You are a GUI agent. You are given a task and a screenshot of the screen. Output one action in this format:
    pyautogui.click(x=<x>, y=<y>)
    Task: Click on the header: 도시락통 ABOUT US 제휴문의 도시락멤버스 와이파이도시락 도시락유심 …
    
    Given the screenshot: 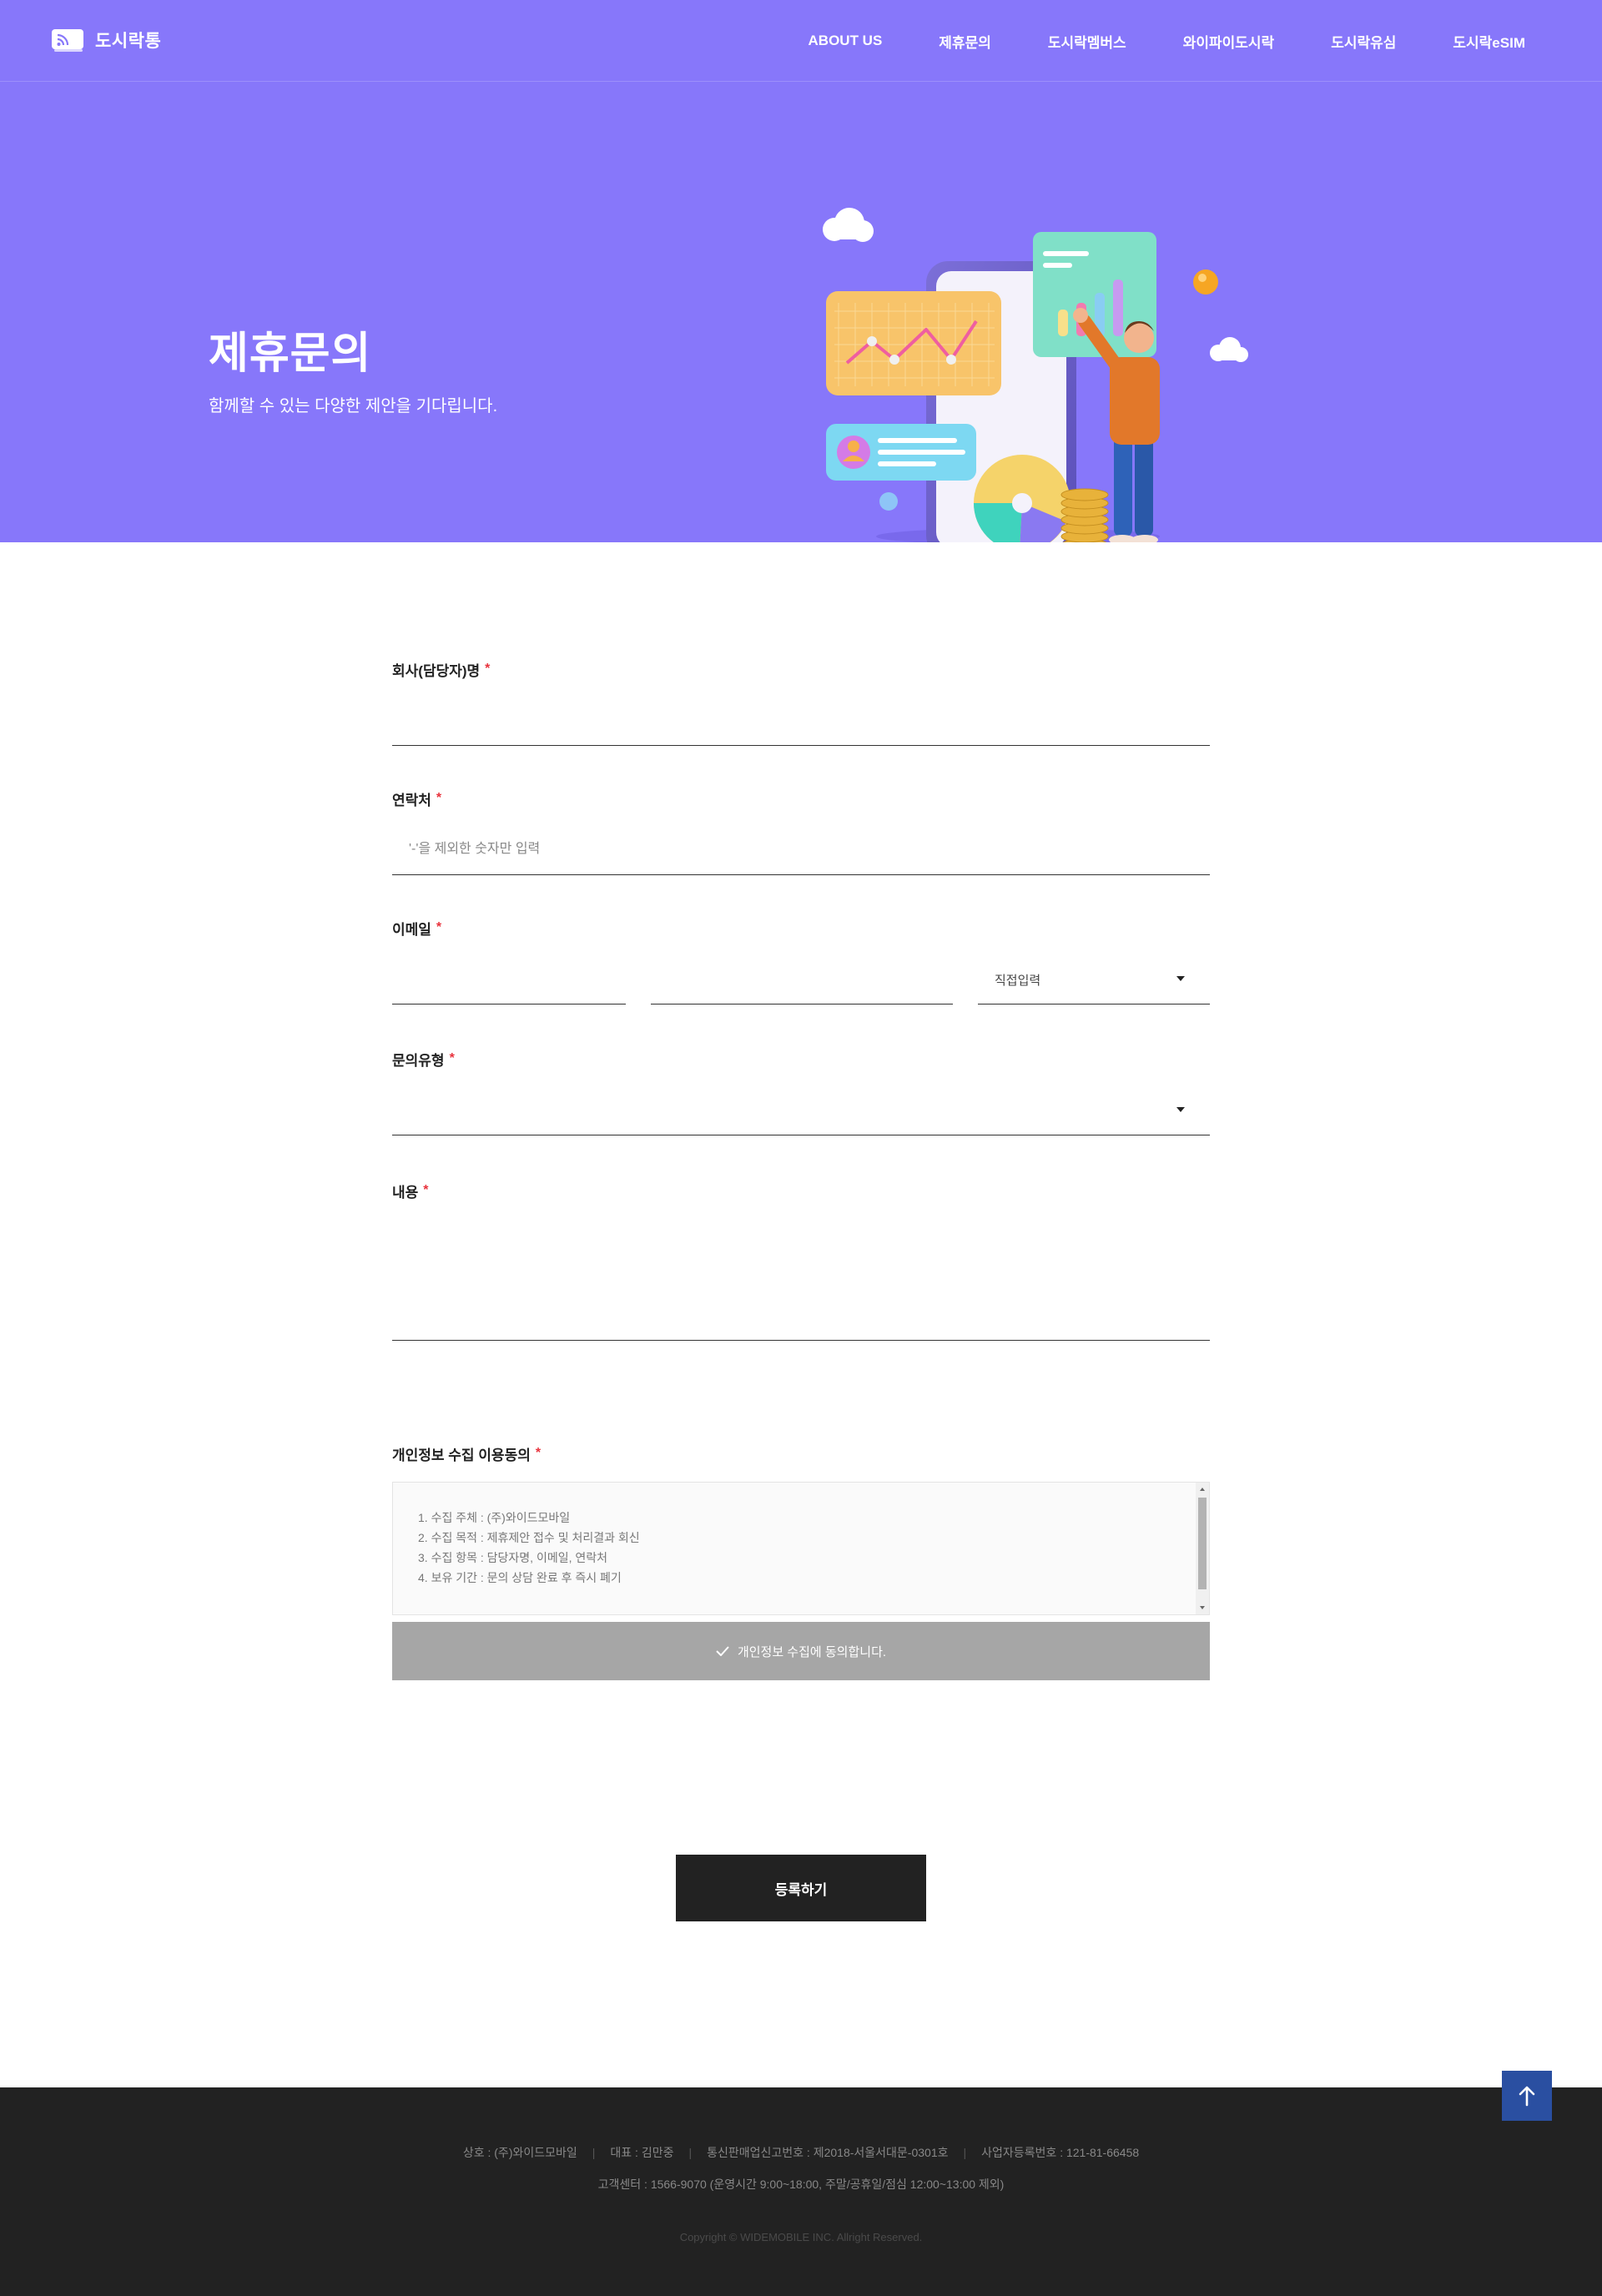 What is the action you would take?
    pyautogui.click(x=801, y=41)
    